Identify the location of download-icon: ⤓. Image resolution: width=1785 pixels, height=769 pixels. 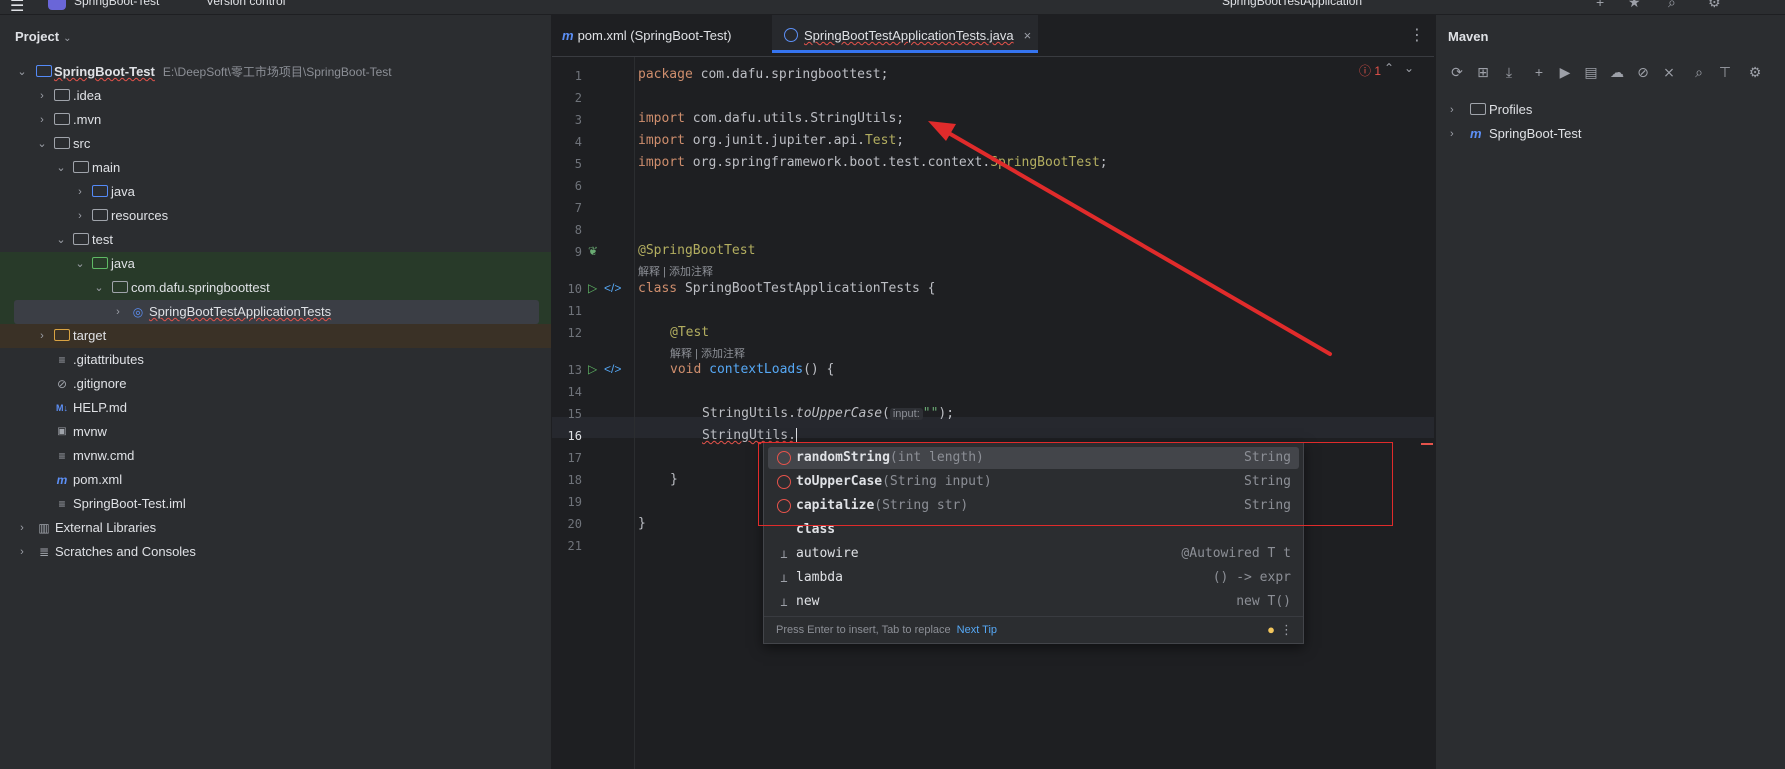
(1509, 72).